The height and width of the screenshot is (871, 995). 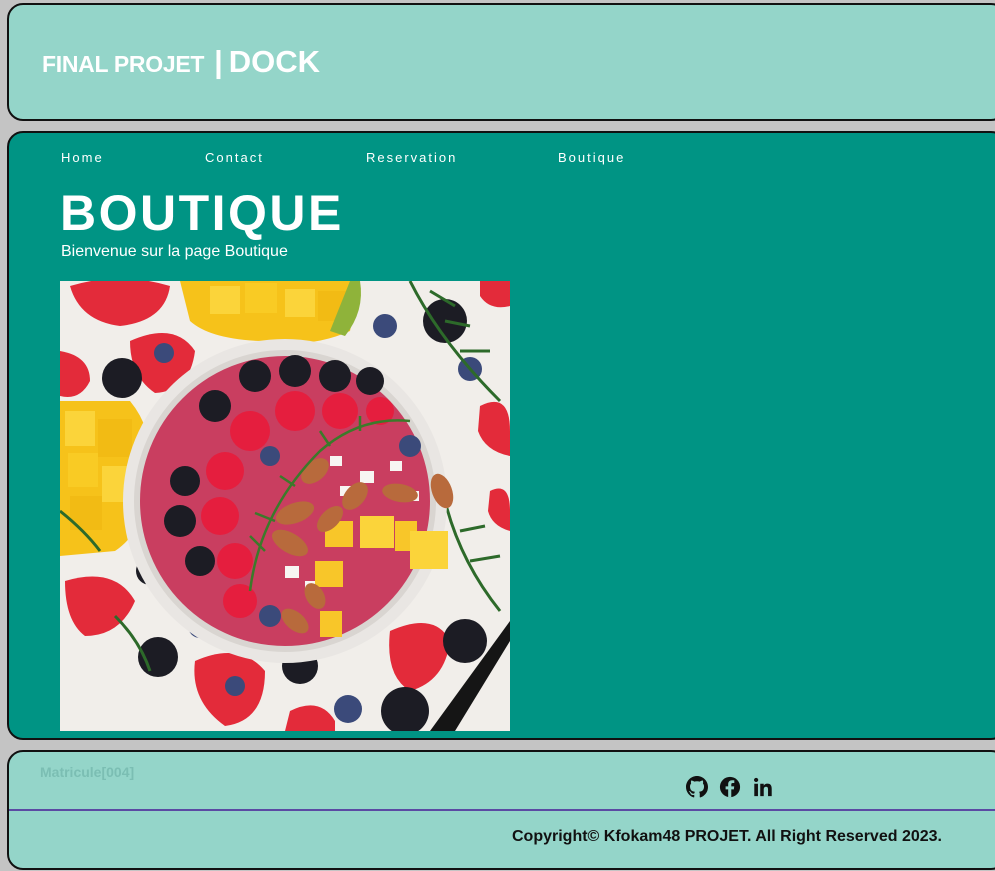 What do you see at coordinates (234, 157) in the screenshot?
I see `nav-contact-link: Contact` at bounding box center [234, 157].